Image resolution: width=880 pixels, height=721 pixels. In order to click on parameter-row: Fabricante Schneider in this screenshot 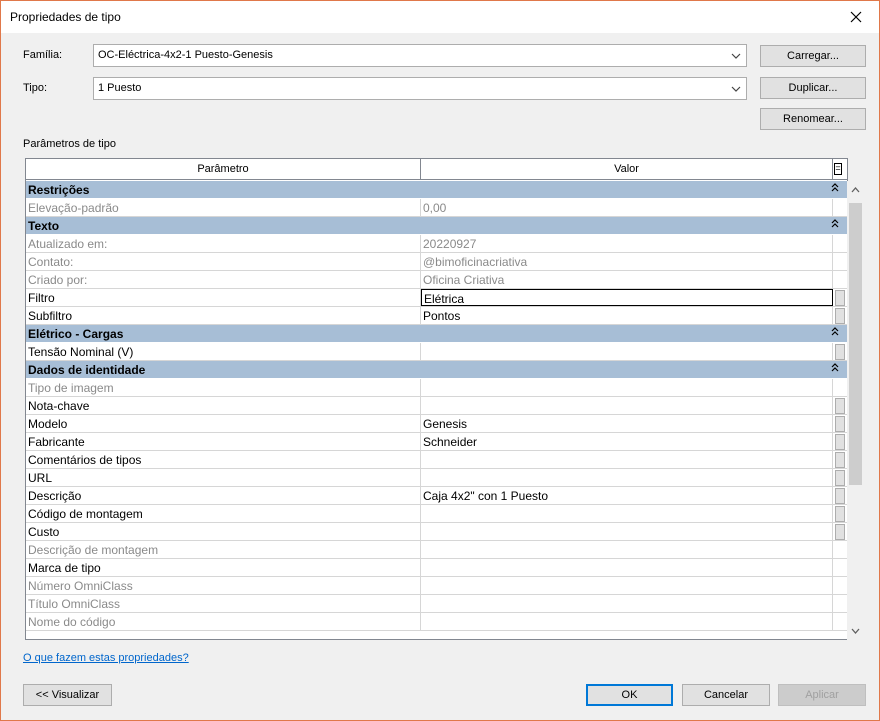, I will do `click(436, 442)`.